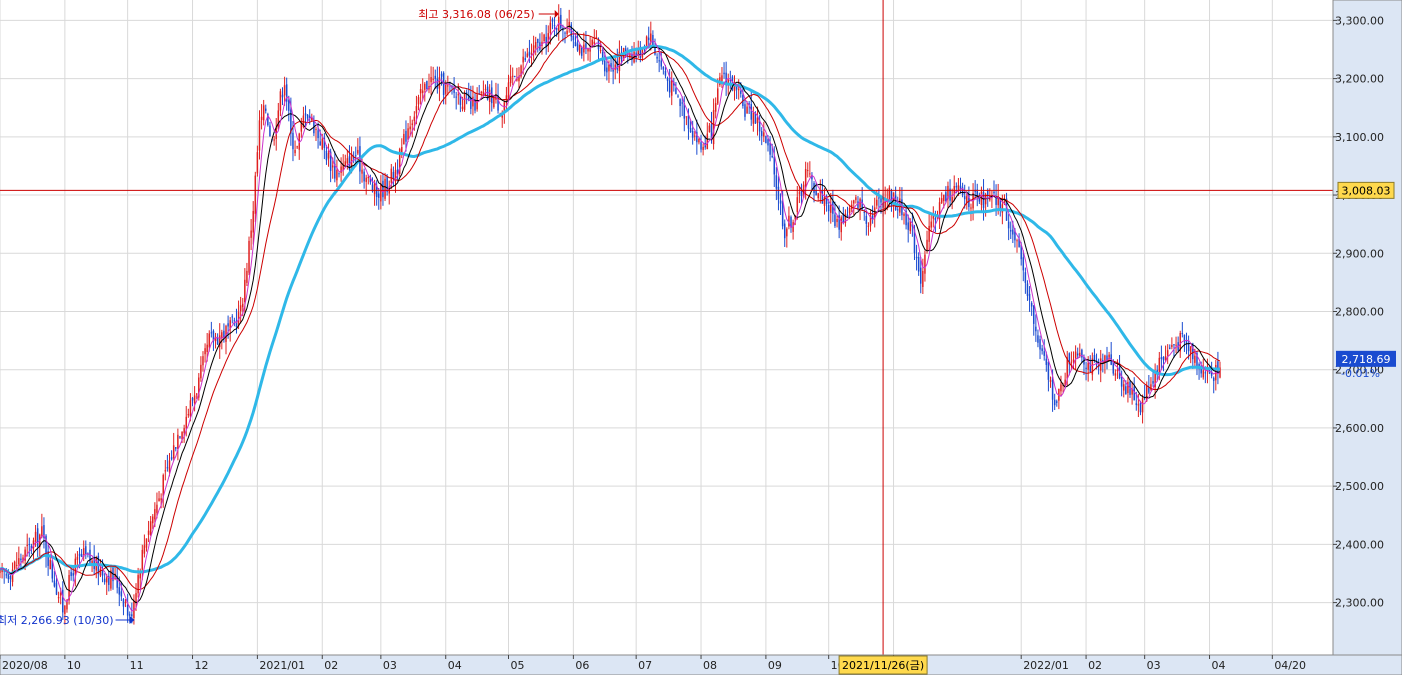 The width and height of the screenshot is (1402, 675). What do you see at coordinates (710, 665) in the screenshot?
I see `x-tick-label: 08` at bounding box center [710, 665].